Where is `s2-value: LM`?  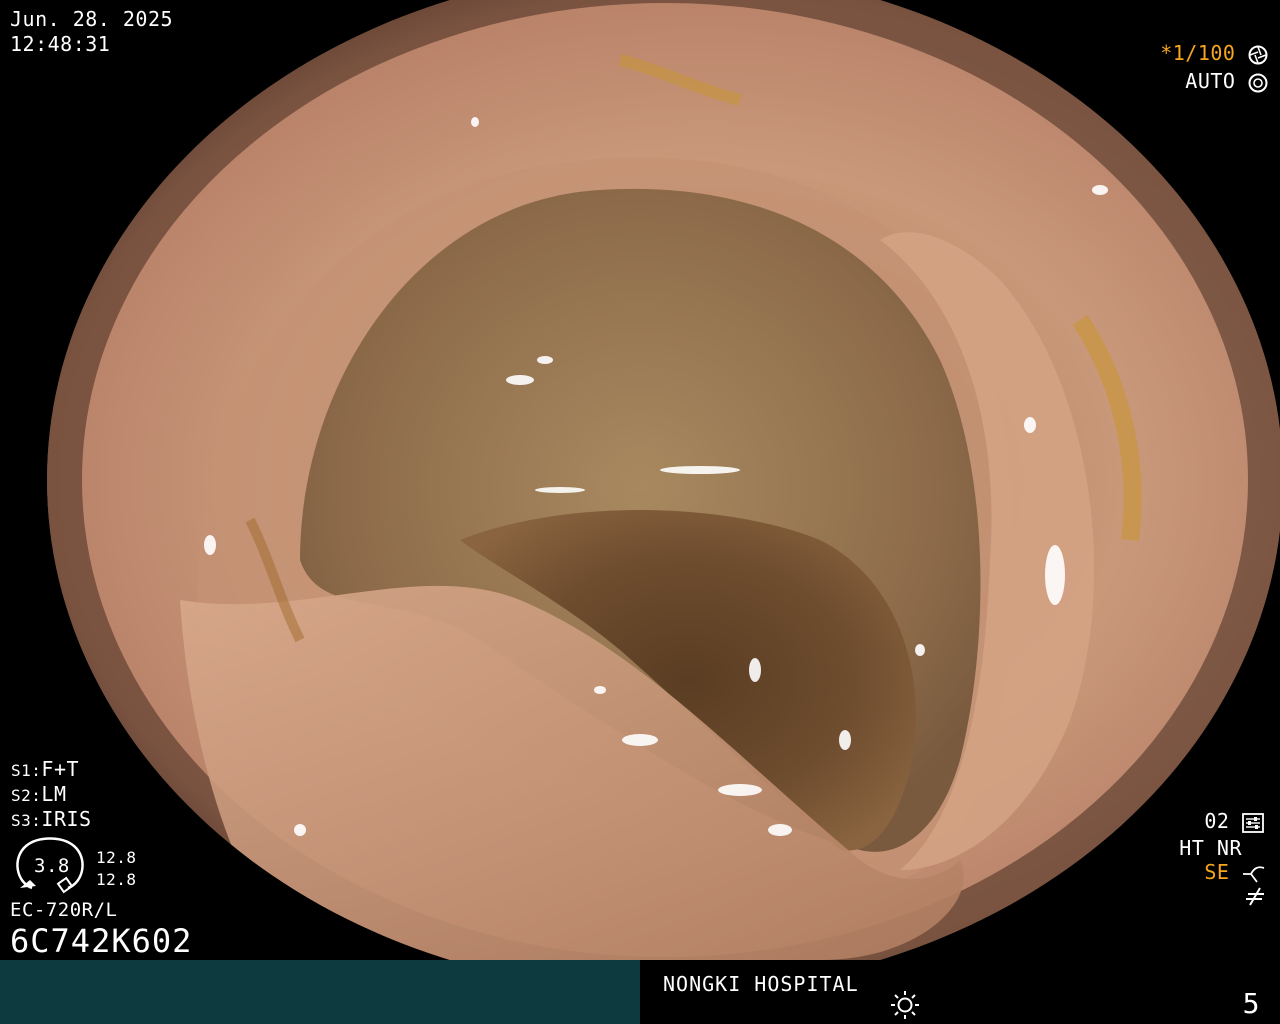 s2-value: LM is located at coordinates (54, 794).